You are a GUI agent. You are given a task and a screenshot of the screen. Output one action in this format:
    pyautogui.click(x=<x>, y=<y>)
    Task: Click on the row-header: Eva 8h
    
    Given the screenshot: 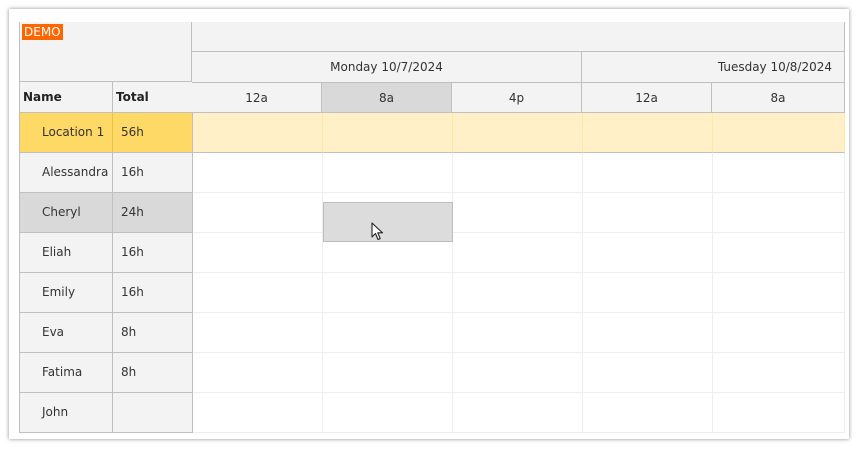 What is the action you would take?
    pyautogui.click(x=106, y=333)
    